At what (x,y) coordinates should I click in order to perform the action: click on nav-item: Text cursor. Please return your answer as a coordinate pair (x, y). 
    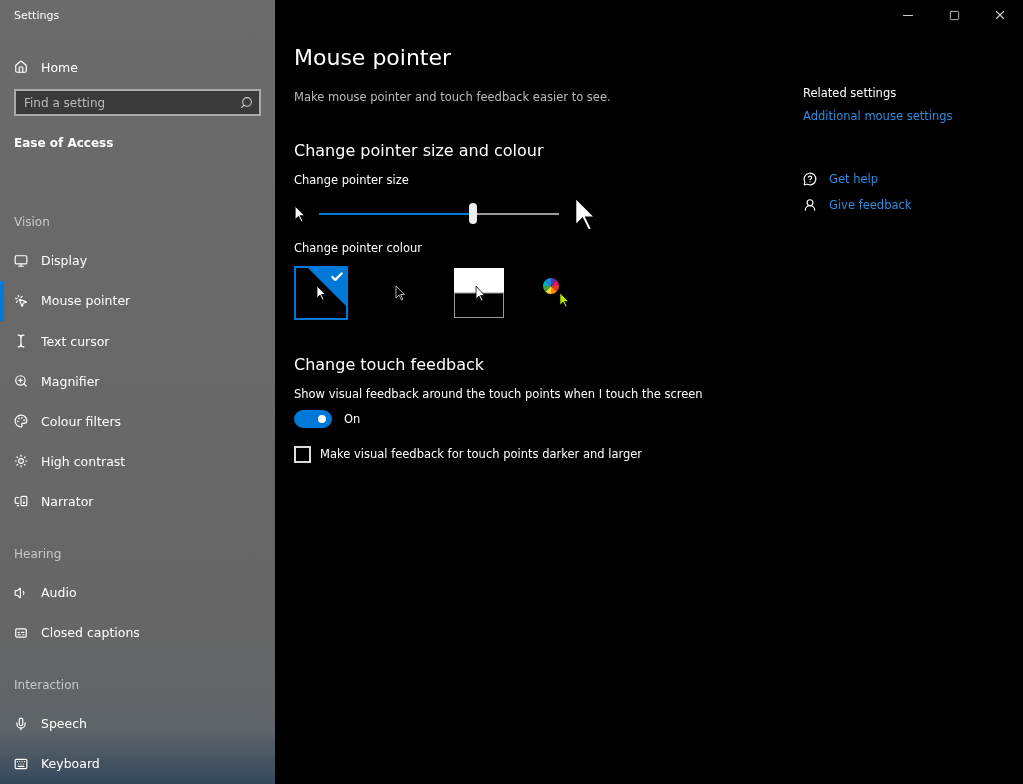
    Looking at the image, I should click on (130, 341).